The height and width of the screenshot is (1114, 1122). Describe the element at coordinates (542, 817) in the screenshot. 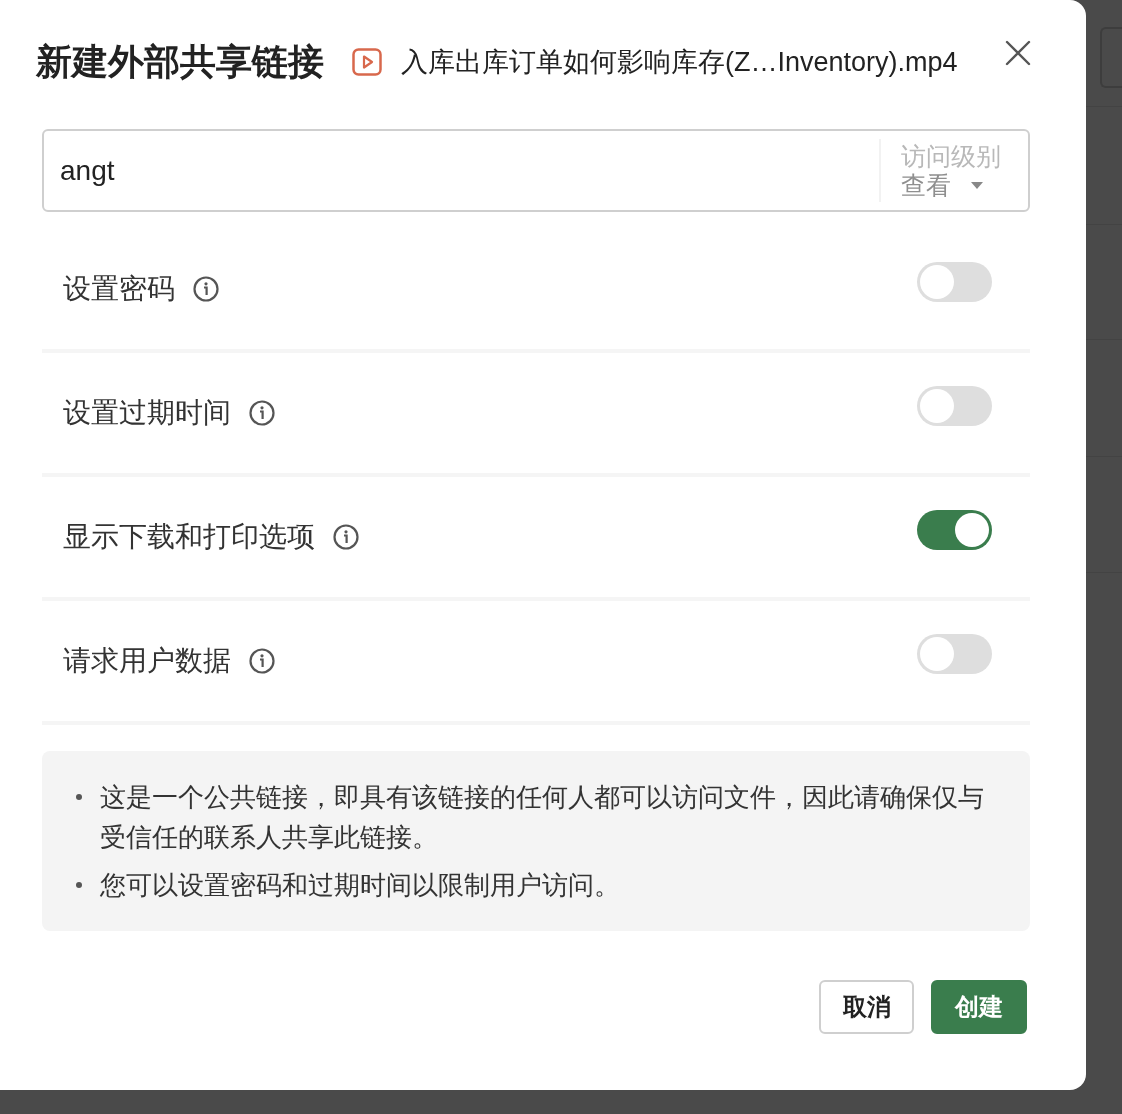

I see `note-text: 这是一个公共链接，即具有该链接的任何人都可以访问文件，因此请确保仅与受信任的联系人共享此链接。` at that location.